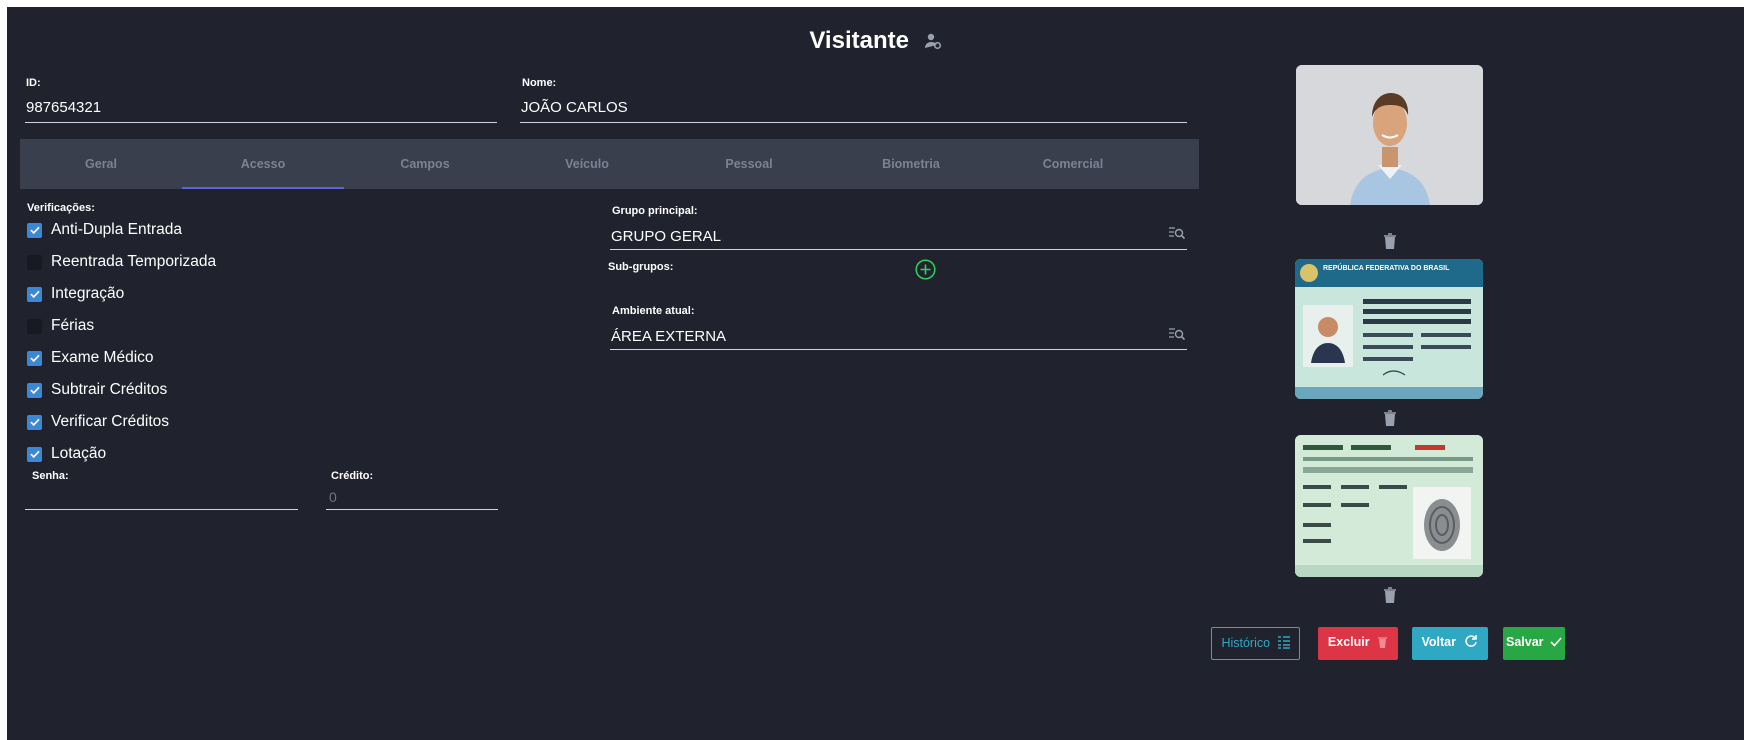  Describe the element at coordinates (33, 83) in the screenshot. I see `id-label: ID:` at that location.